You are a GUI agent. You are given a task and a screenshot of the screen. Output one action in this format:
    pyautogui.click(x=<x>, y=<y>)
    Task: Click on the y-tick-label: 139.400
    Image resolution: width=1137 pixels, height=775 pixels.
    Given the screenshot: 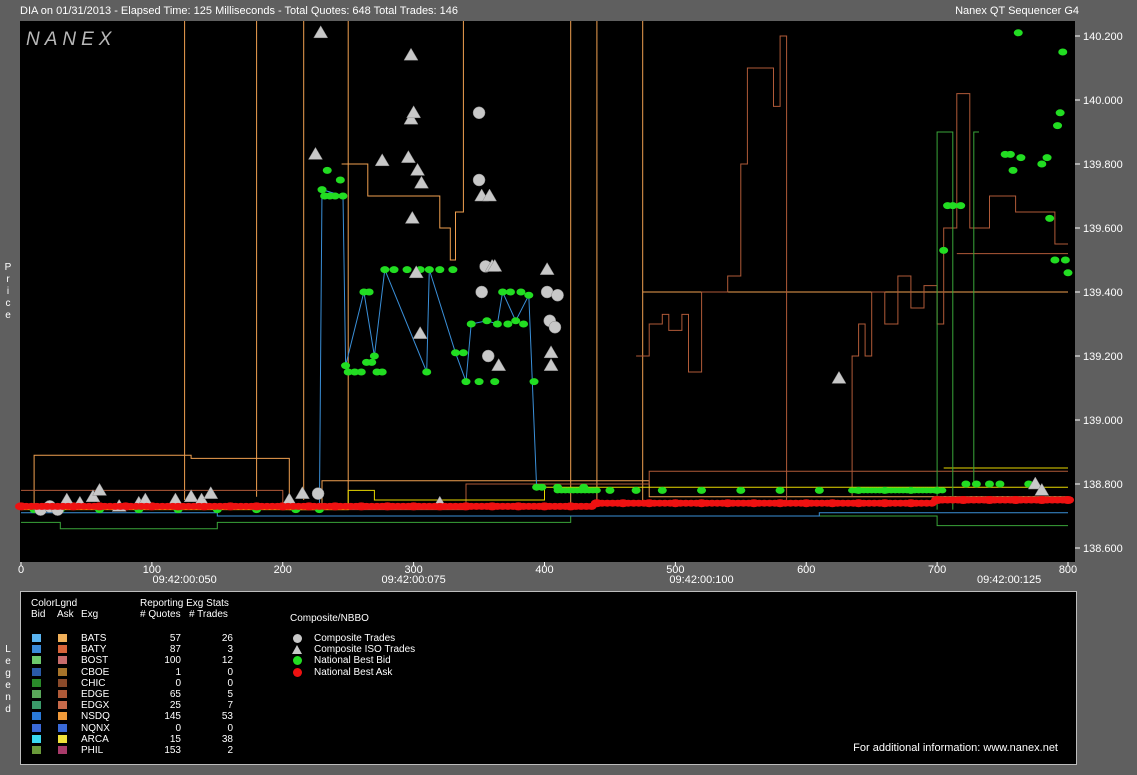 What is the action you would take?
    pyautogui.click(x=1103, y=293)
    